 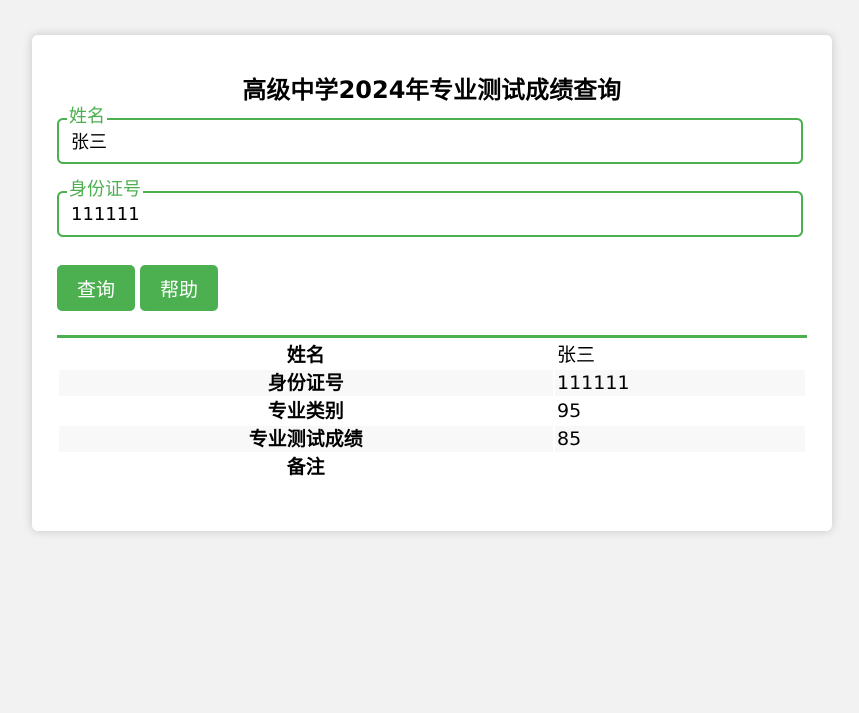 What do you see at coordinates (305, 411) in the screenshot?
I see `row-label: 专业类别` at bounding box center [305, 411].